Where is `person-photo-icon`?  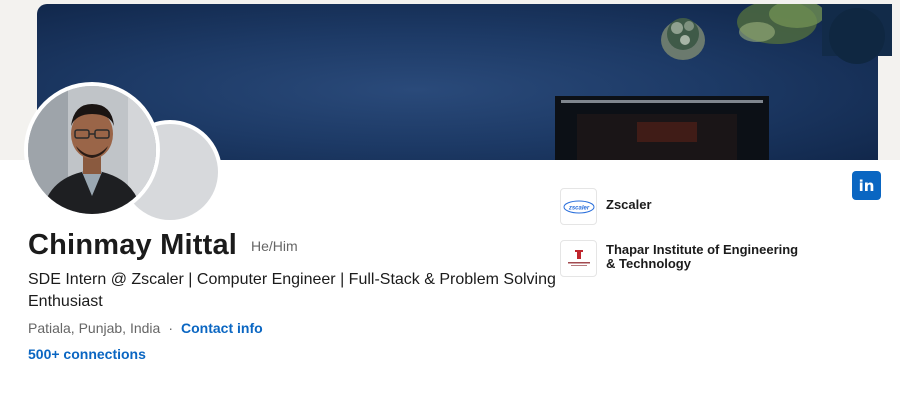
person-photo-icon is located at coordinates (92, 150).